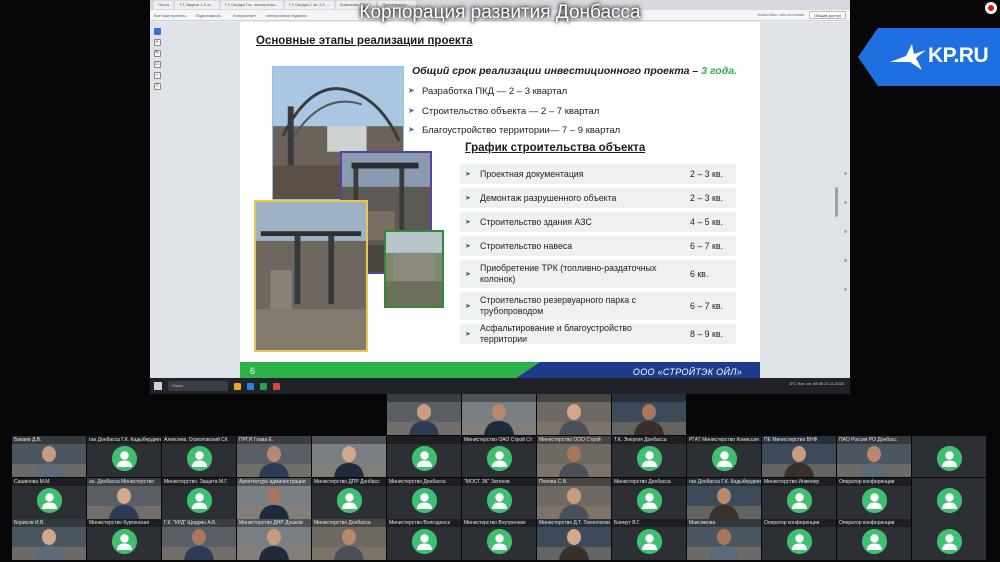  I want to click on participant-tile: Министерство ООО Строй, so click(574, 456).